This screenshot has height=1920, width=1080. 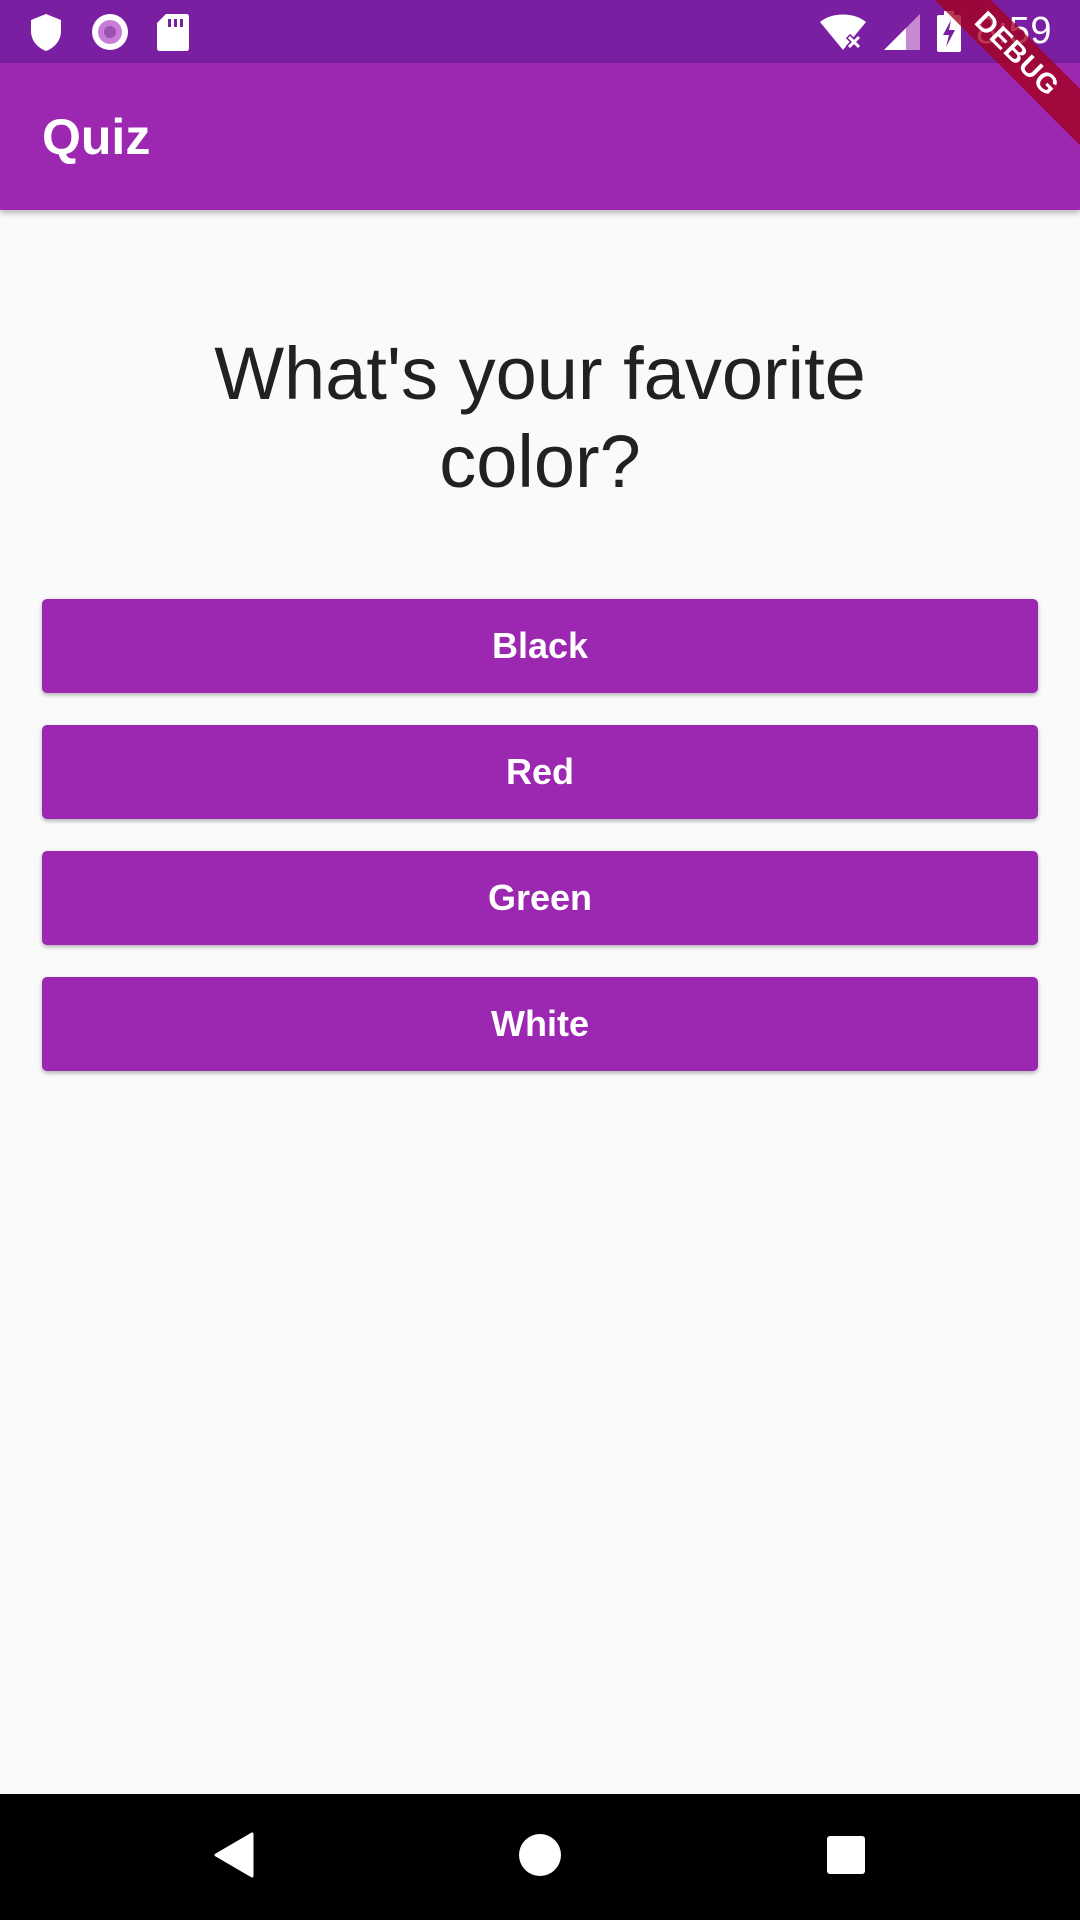 I want to click on app-bar: Quiz, so click(x=540, y=136).